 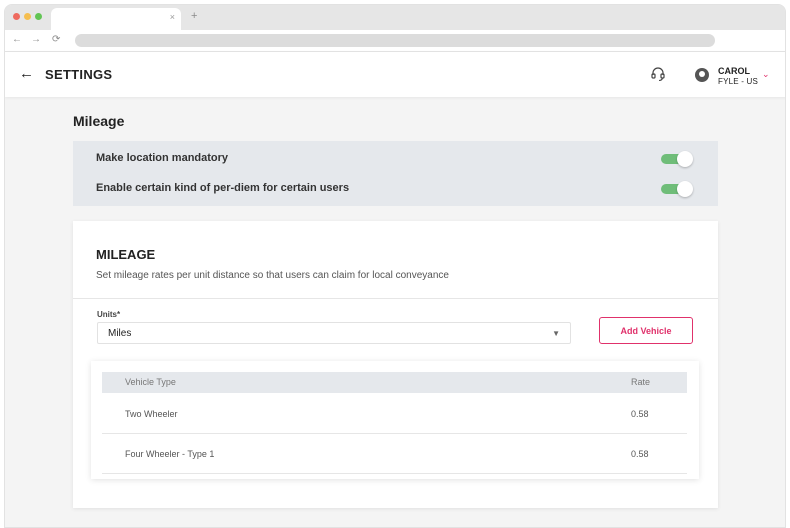 I want to click on table-row: Four Wheeler - Type 1 0.58, so click(x=394, y=454).